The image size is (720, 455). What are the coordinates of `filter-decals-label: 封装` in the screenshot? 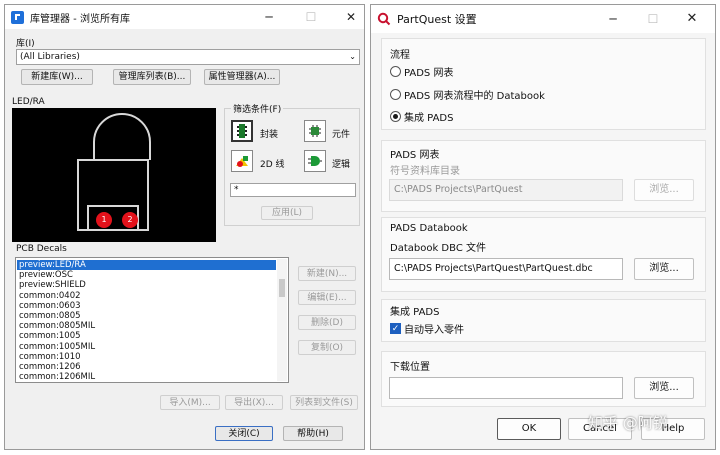 It's located at (269, 135).